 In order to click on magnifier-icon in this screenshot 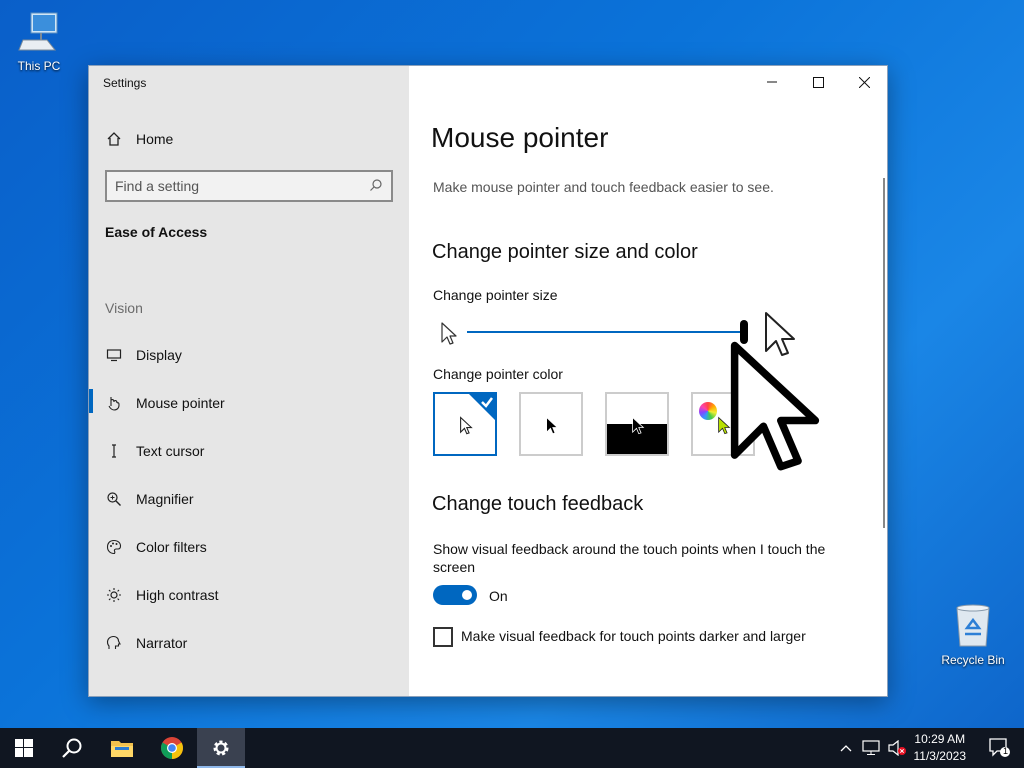, I will do `click(114, 499)`.